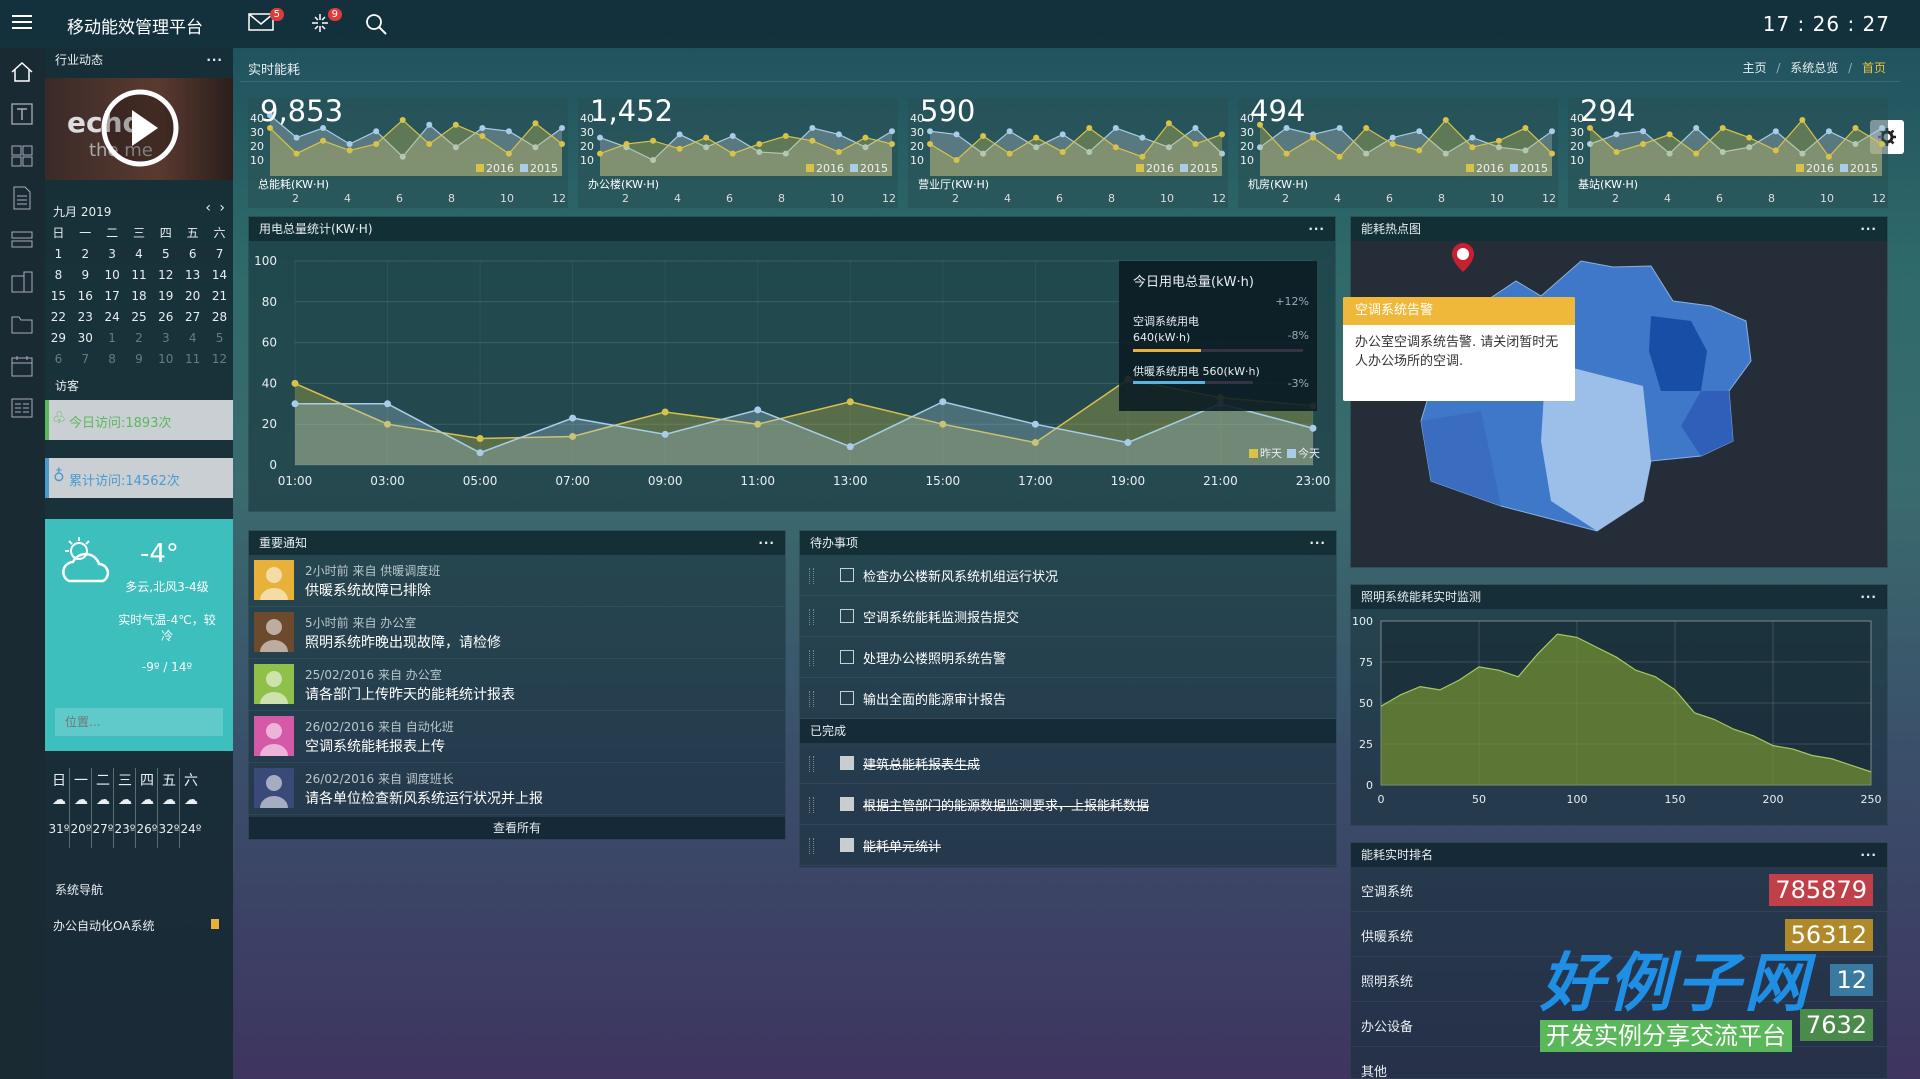  What do you see at coordinates (1068, 657) in the screenshot?
I see `todo-item: 处理办公楼照明系统告警` at bounding box center [1068, 657].